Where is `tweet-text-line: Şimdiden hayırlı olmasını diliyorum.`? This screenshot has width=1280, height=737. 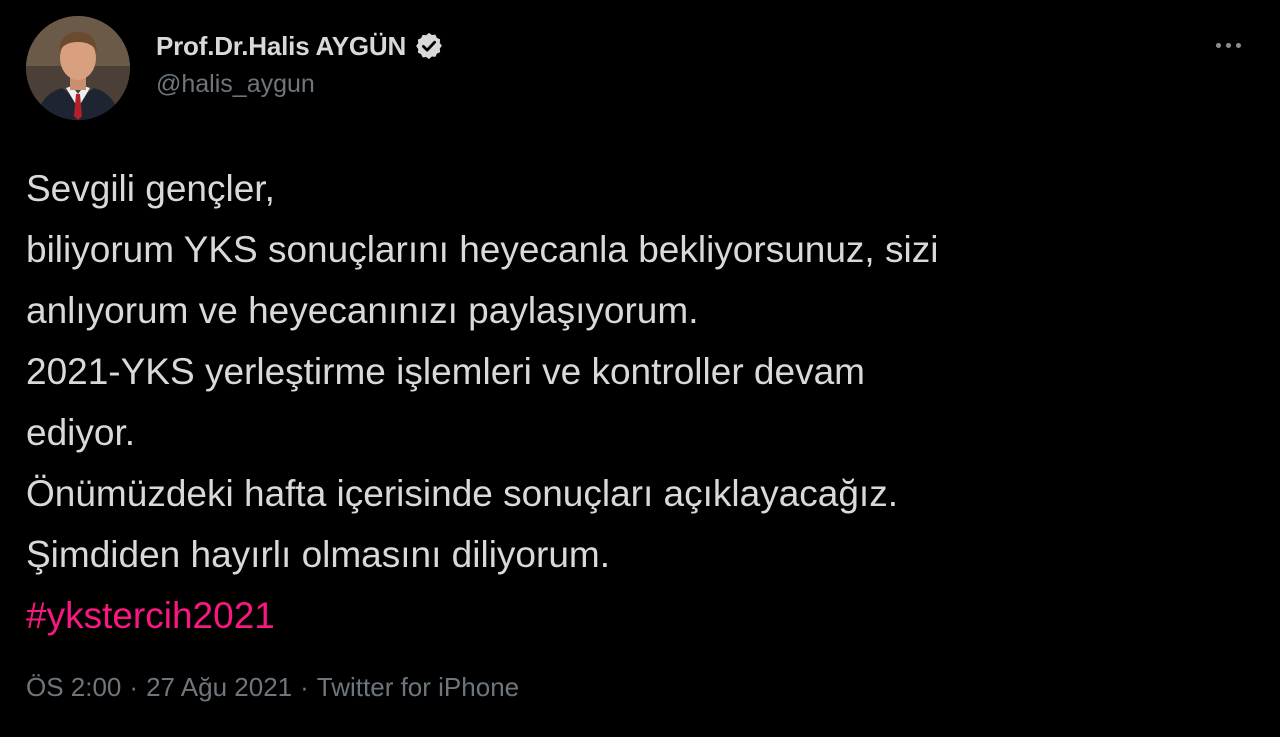 tweet-text-line: Şimdiden hayırlı olmasını diliyorum. is located at coordinates (318, 554).